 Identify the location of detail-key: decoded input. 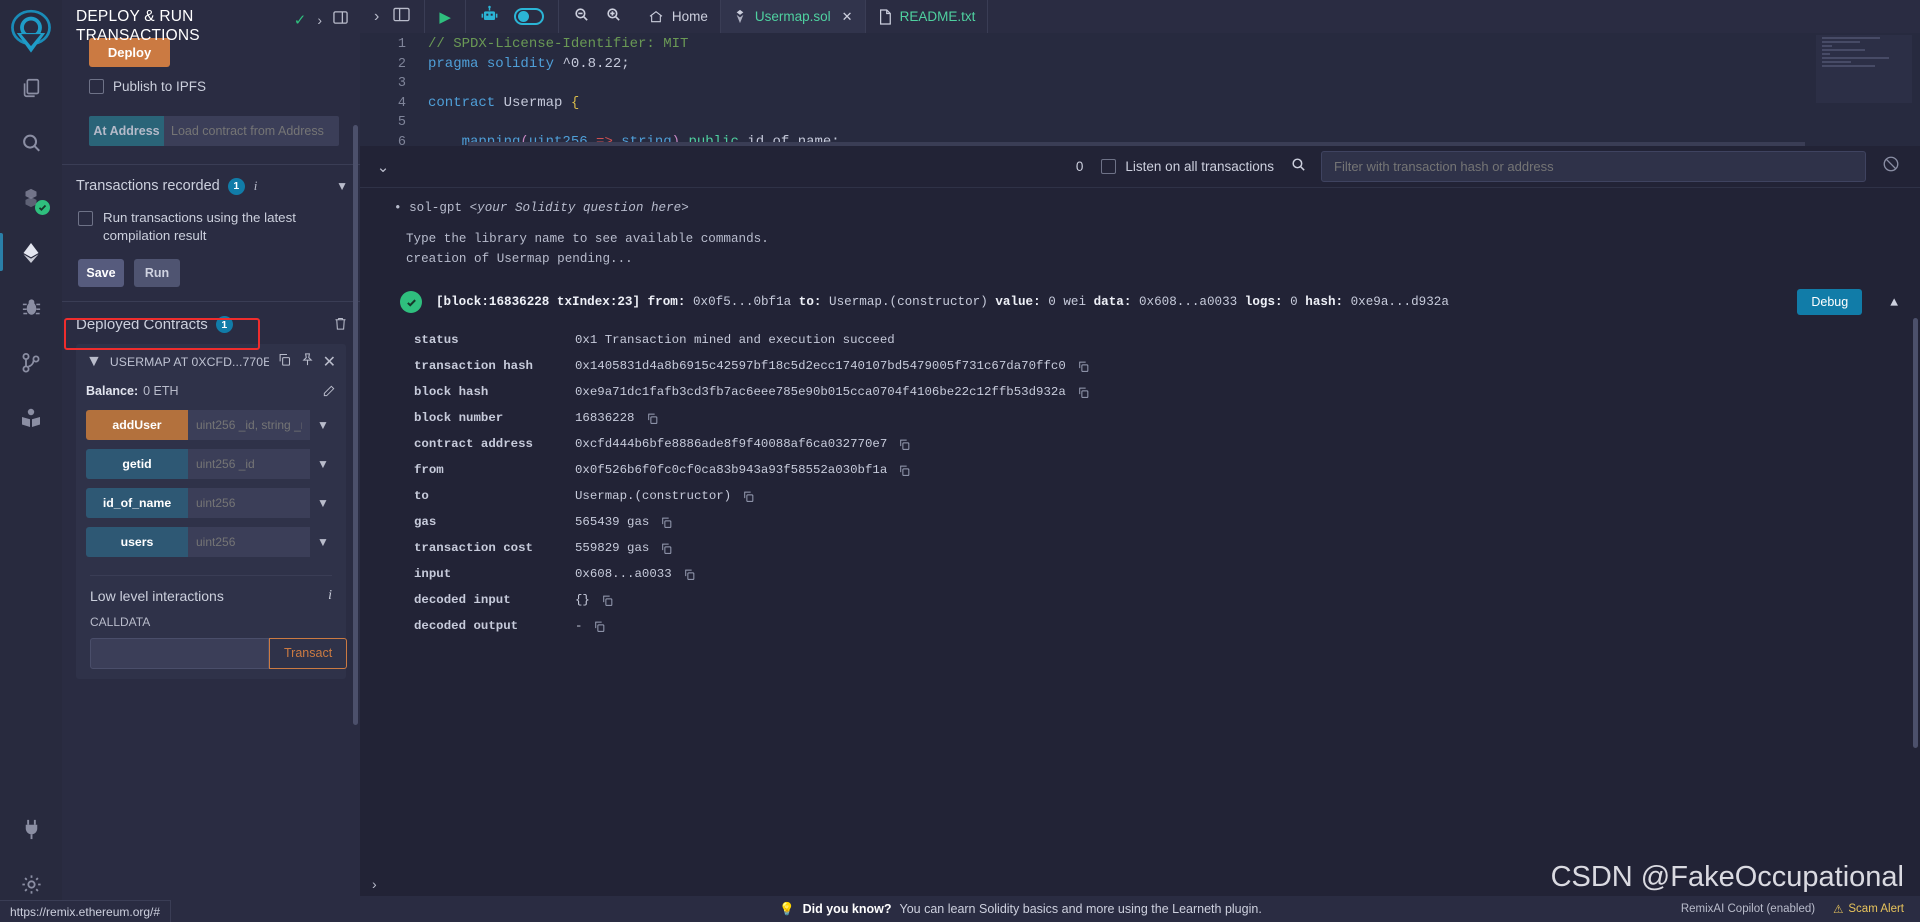
(462, 600).